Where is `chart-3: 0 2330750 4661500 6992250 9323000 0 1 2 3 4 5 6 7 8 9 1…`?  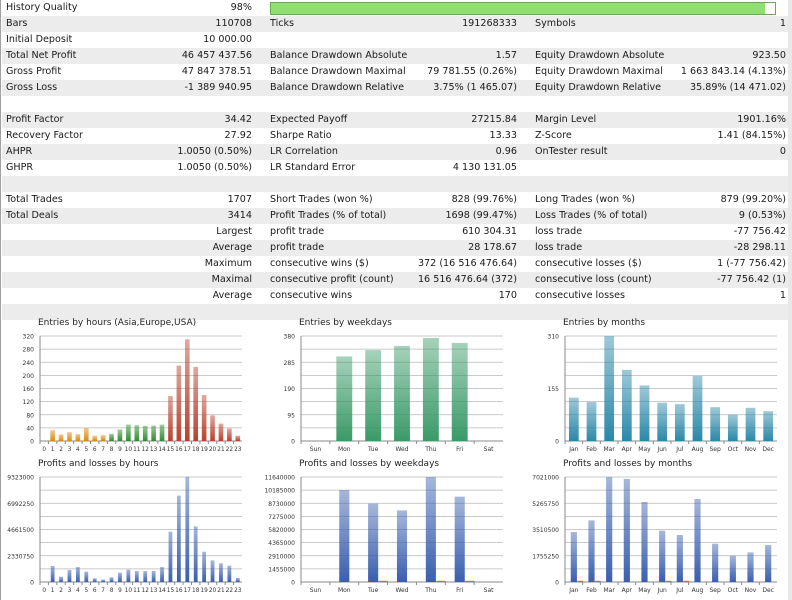 chart-3: 0 2330750 4661500 6992250 9323000 0 1 2 3 4 5 6 7 8 9 1… is located at coordinates (133, 528).